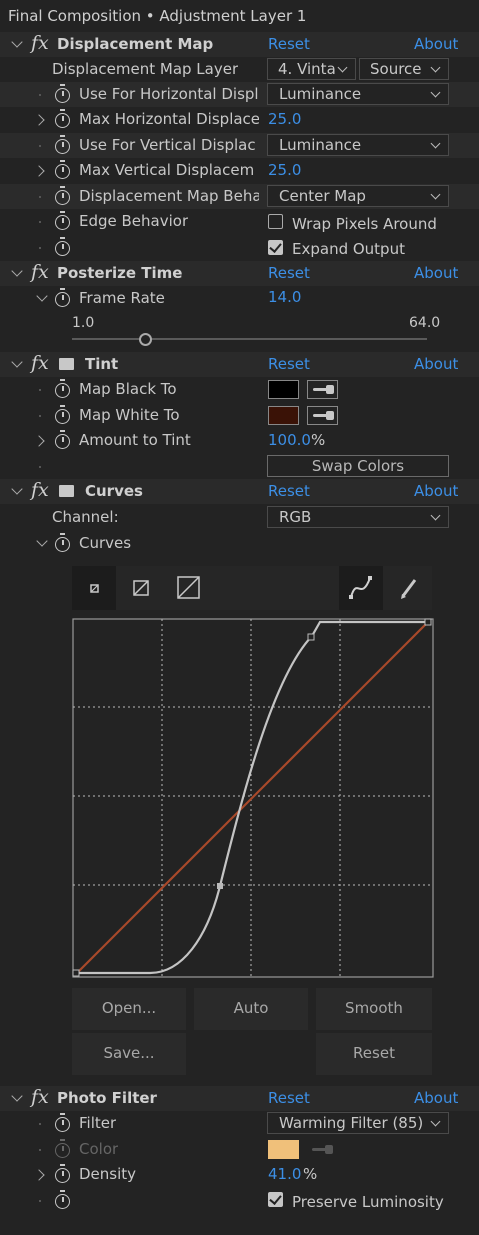 This screenshot has height=1235, width=479. What do you see at coordinates (358, 517) in the screenshot?
I see `channel-dropdown: RGB` at bounding box center [358, 517].